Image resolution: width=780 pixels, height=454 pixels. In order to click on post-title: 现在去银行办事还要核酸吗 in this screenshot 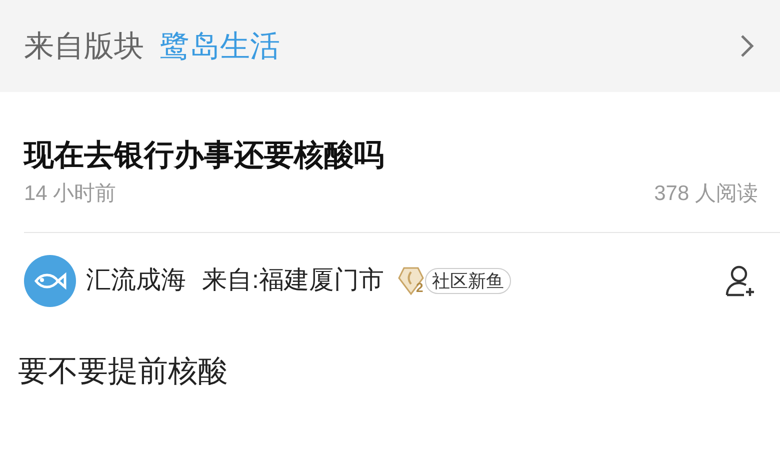, I will do `click(204, 156)`.